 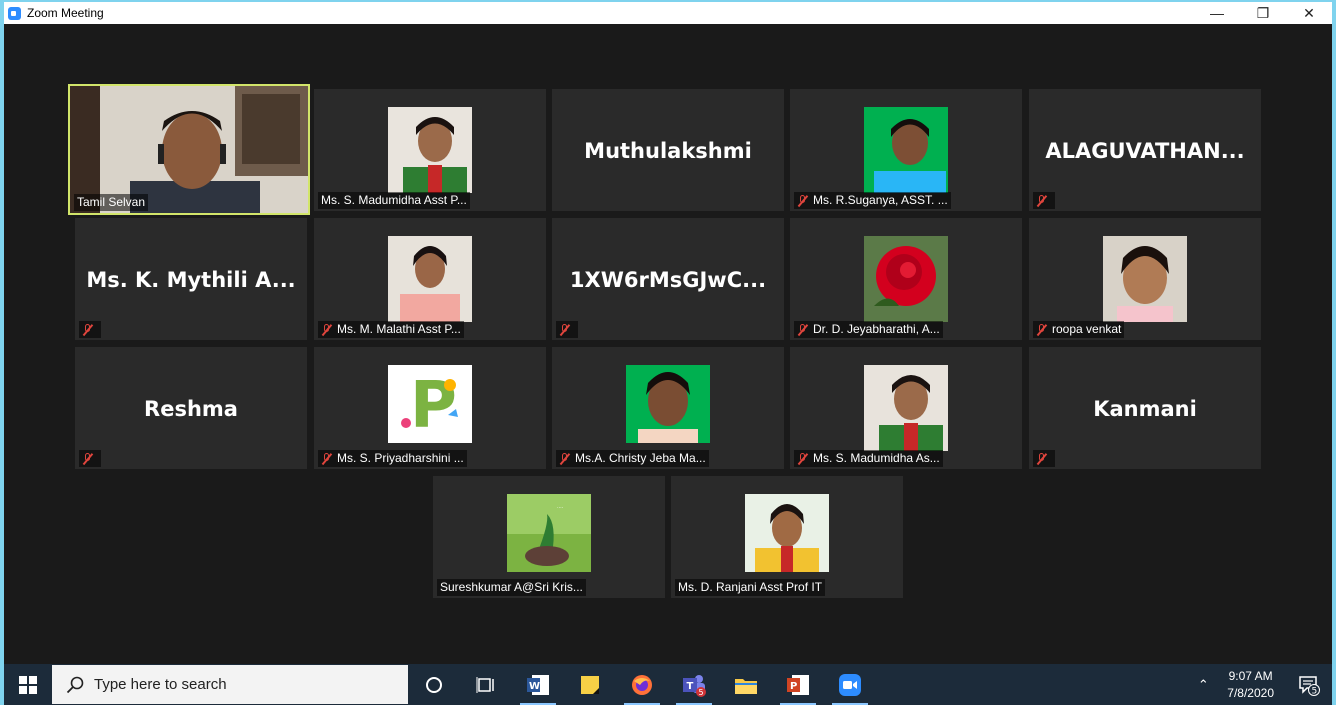 I want to click on participant-tile: roopa venkat, so click(x=1145, y=279).